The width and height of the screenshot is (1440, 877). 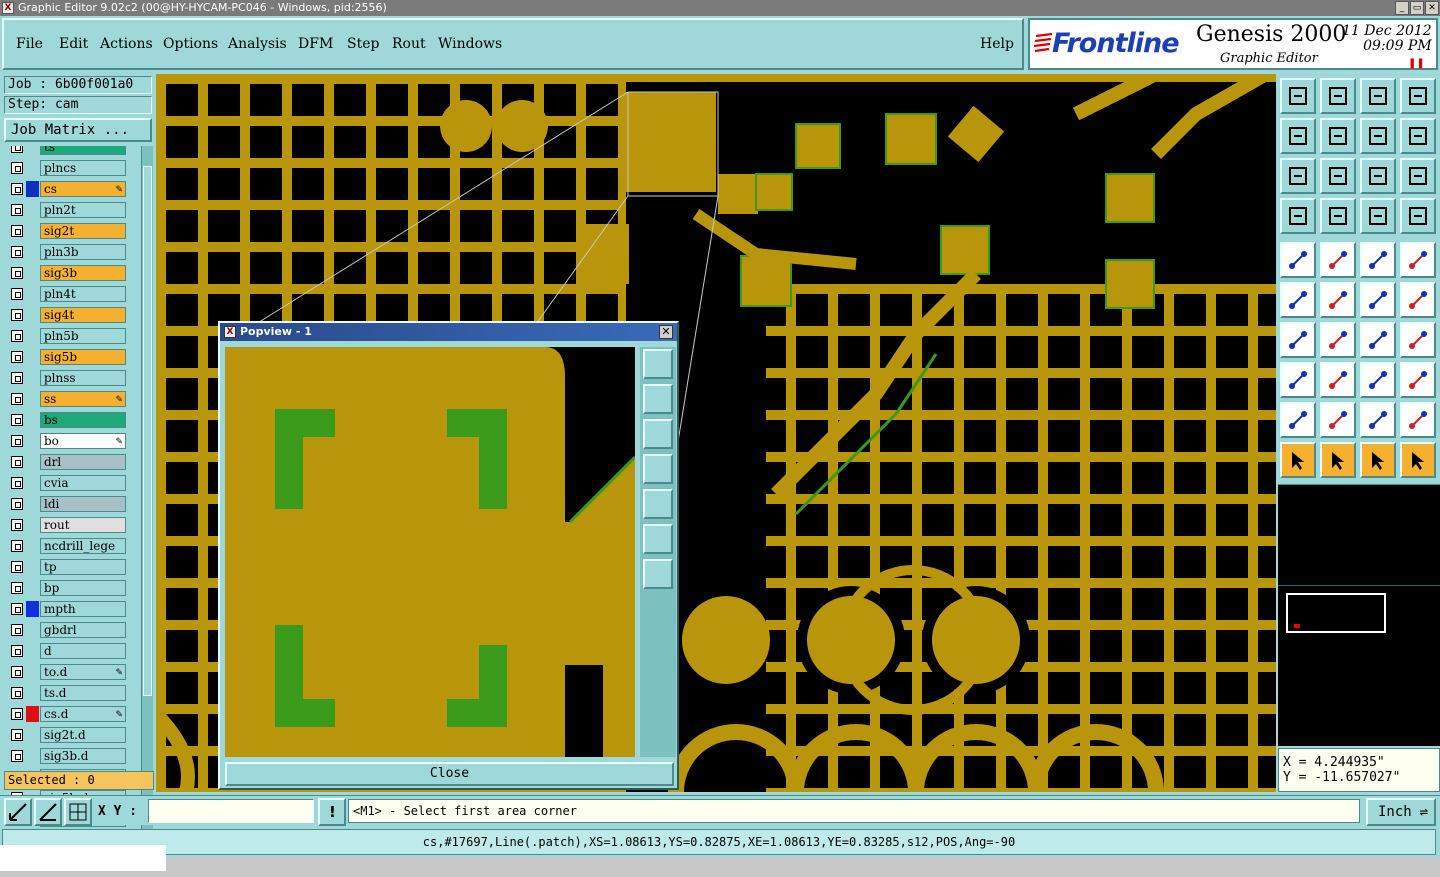 I want to click on layer-name: pln4t, so click(x=83, y=294).